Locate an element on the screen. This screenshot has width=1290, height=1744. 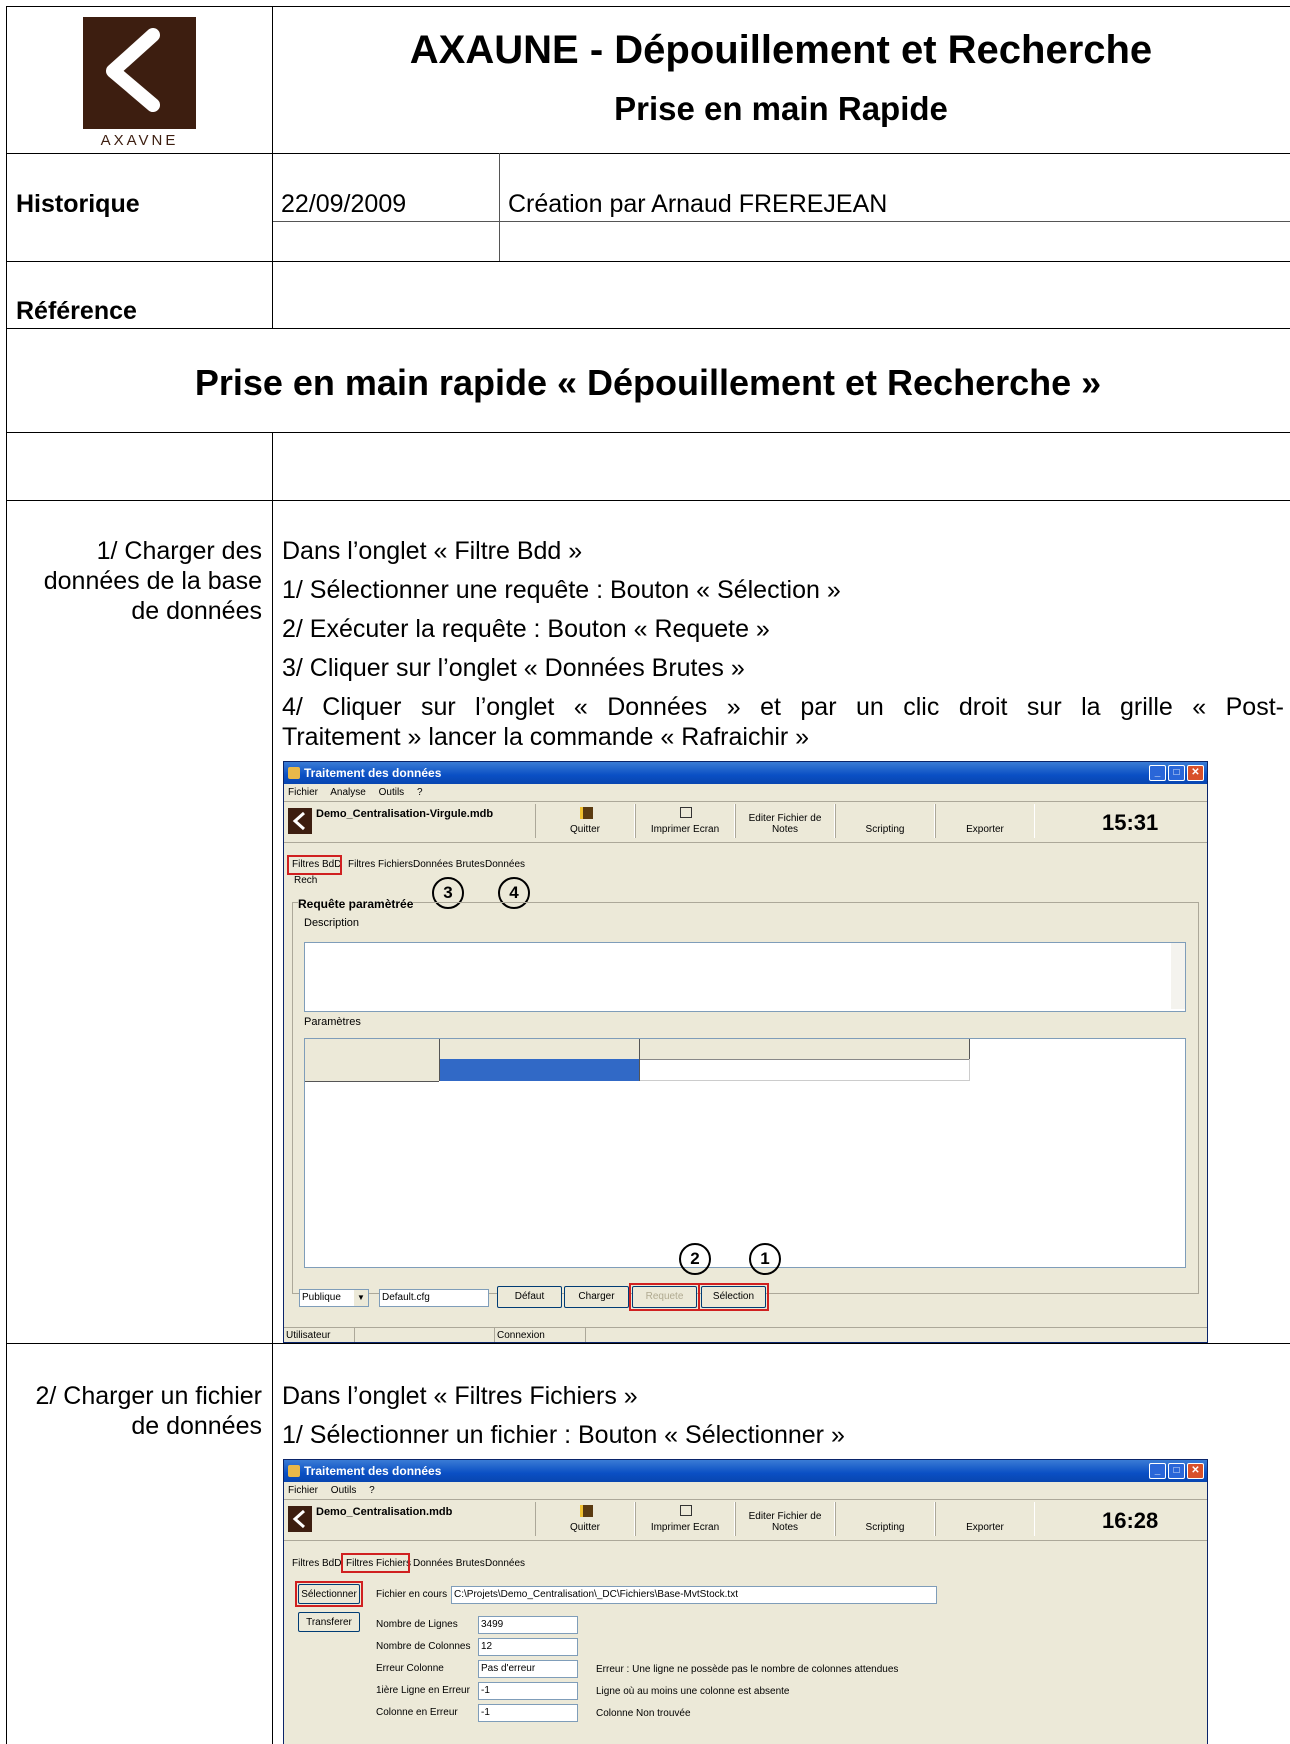
highlight-select-file-button is located at coordinates (329, 1594).